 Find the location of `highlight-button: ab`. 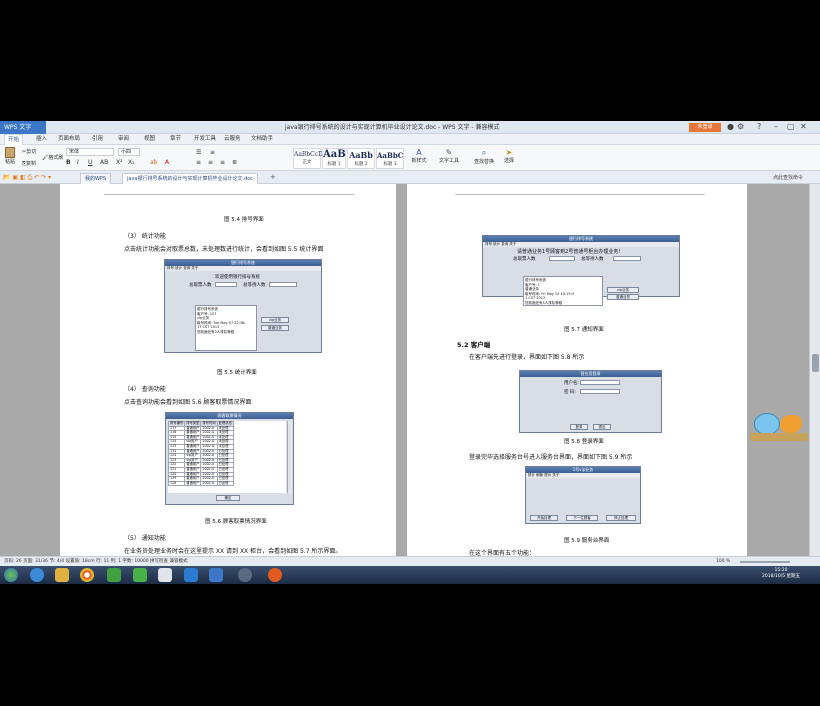

highlight-button: ab is located at coordinates (154, 162).